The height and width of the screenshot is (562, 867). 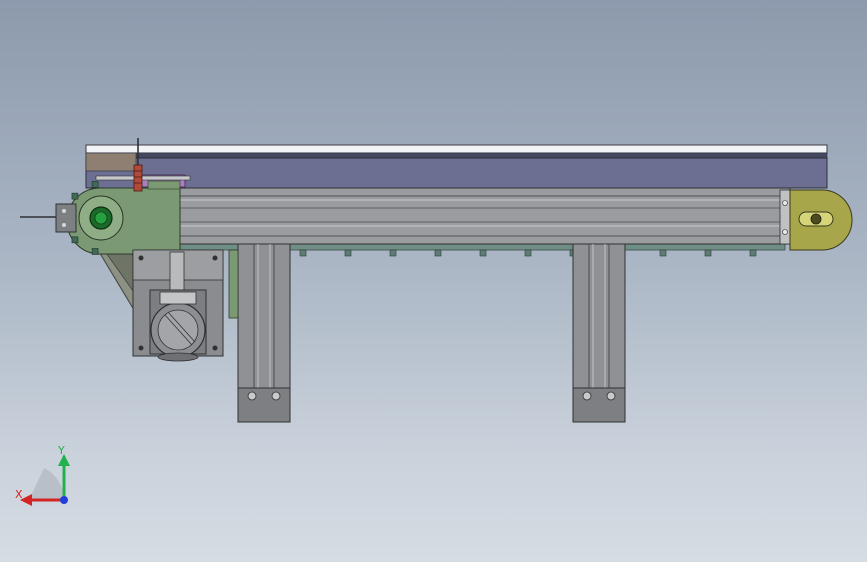 What do you see at coordinates (456, 149) in the screenshot?
I see `belt-top-surface` at bounding box center [456, 149].